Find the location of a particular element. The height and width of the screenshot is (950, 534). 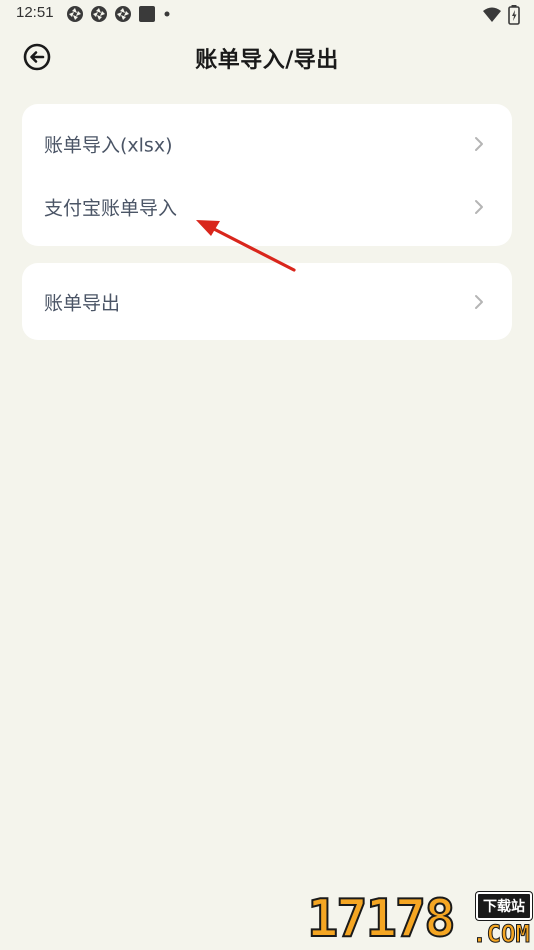

watermark-logo: 17178 下载站 .COM is located at coordinates (419, 919).